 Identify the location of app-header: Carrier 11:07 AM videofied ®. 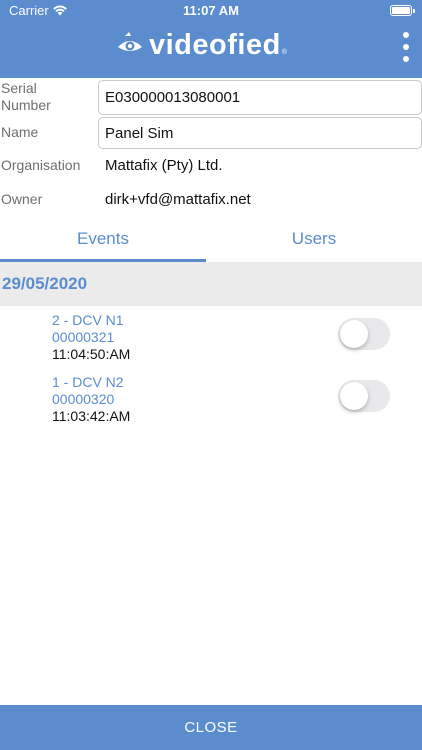
(211, 39).